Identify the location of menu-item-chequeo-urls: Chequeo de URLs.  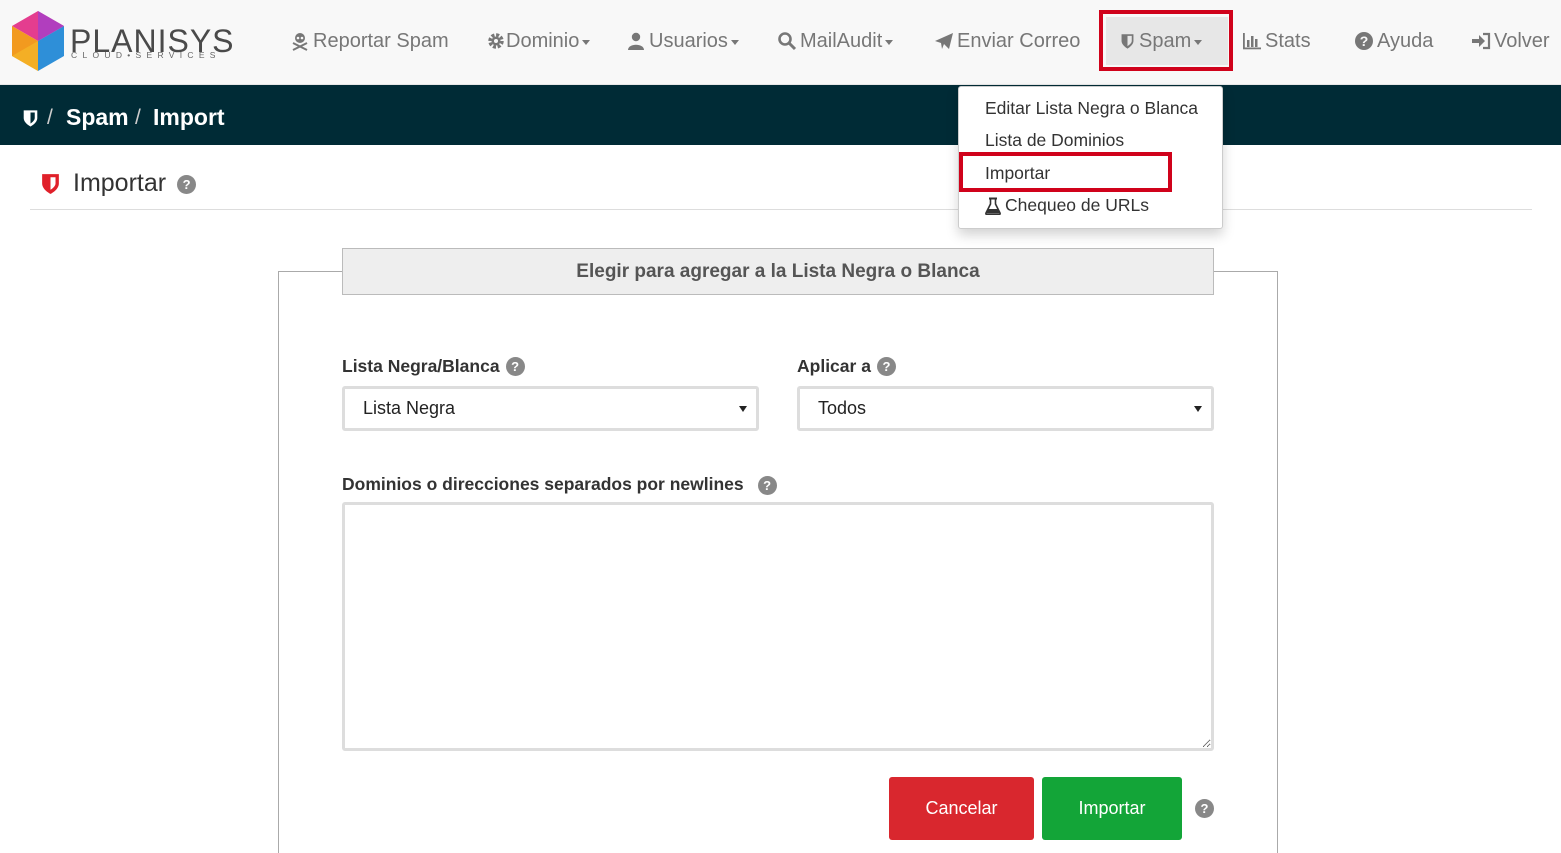
(1067, 205).